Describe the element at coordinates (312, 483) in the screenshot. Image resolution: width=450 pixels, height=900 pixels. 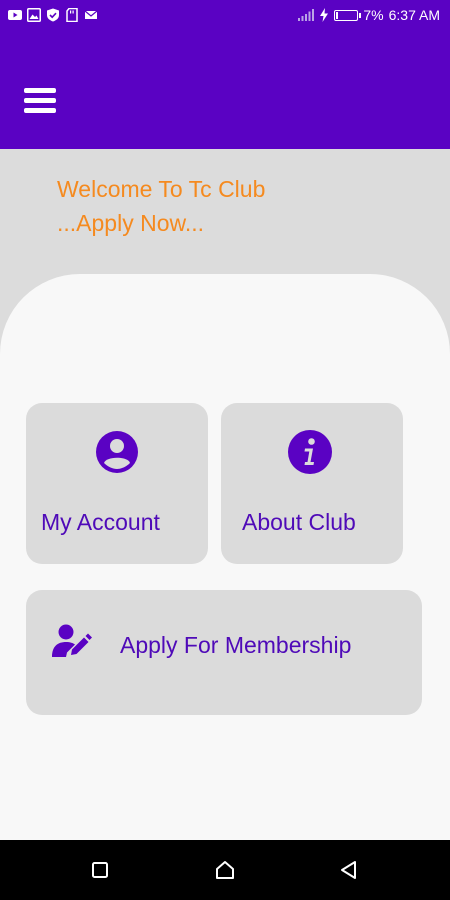
I see `about-club-tile: About Club` at that location.